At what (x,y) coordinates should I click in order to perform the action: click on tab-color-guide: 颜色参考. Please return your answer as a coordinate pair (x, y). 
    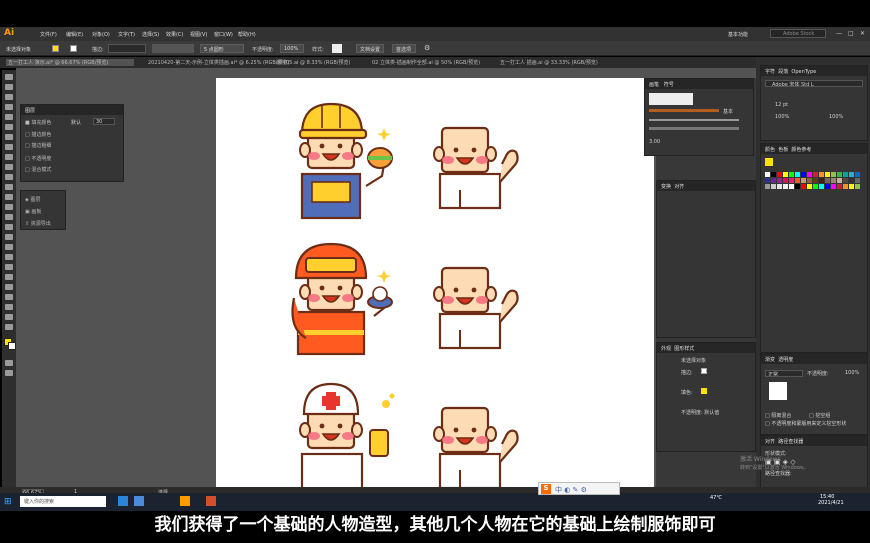
    Looking at the image, I should click on (801, 150).